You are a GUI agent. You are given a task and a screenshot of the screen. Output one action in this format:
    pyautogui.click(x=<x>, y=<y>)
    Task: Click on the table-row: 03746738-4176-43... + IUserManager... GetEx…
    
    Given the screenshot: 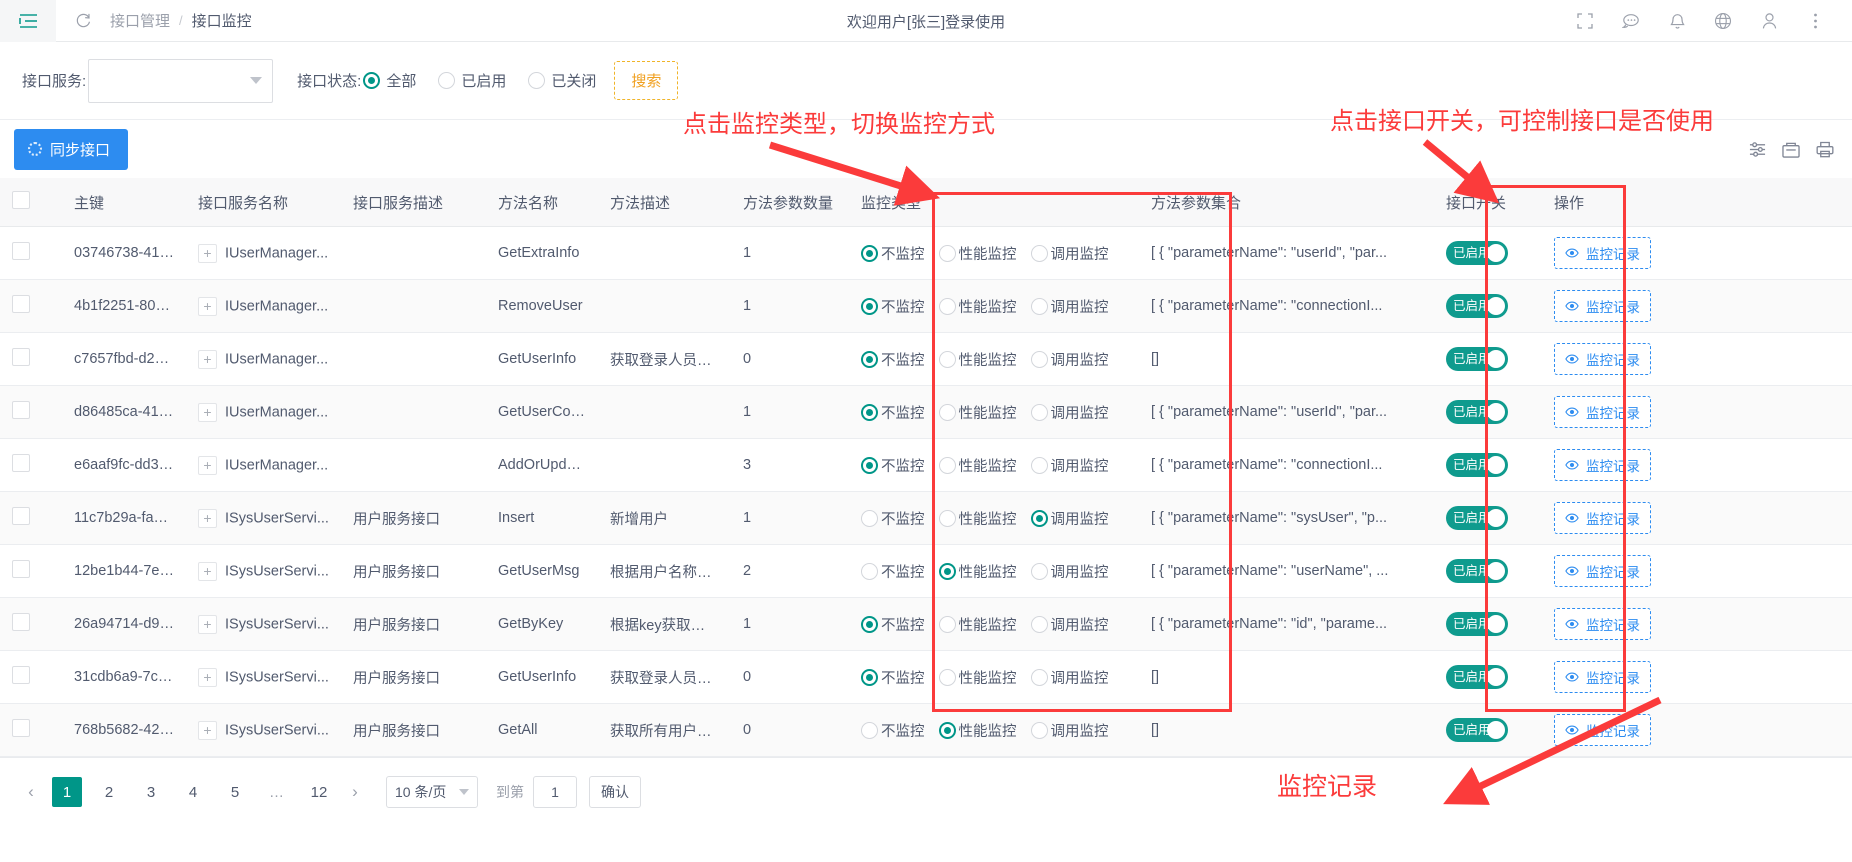 What is the action you would take?
    pyautogui.click(x=926, y=253)
    